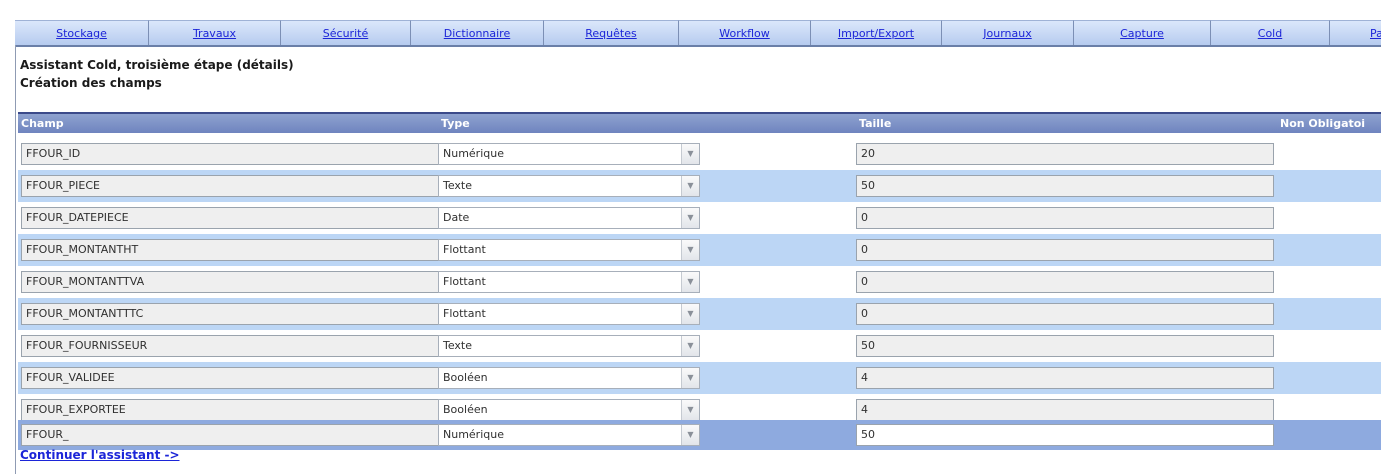 This screenshot has width=1381, height=474. I want to click on column-header-non-obligatoire: Non Obligatoi, so click(1323, 123).